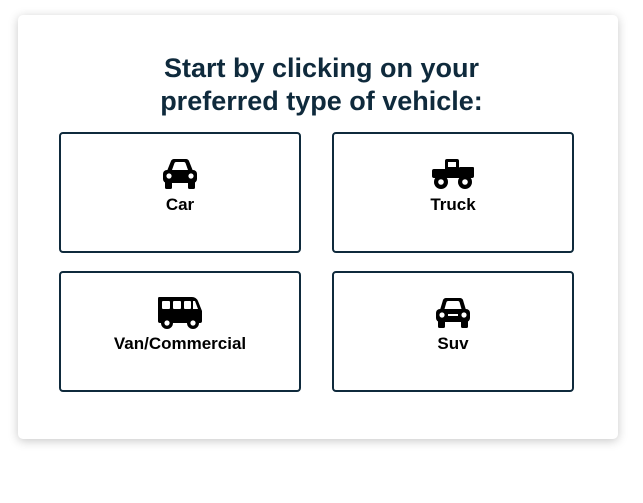 Image resolution: width=643 pixels, height=503 pixels. Describe the element at coordinates (453, 204) in the screenshot. I see `option-label-truck: Truck` at that location.